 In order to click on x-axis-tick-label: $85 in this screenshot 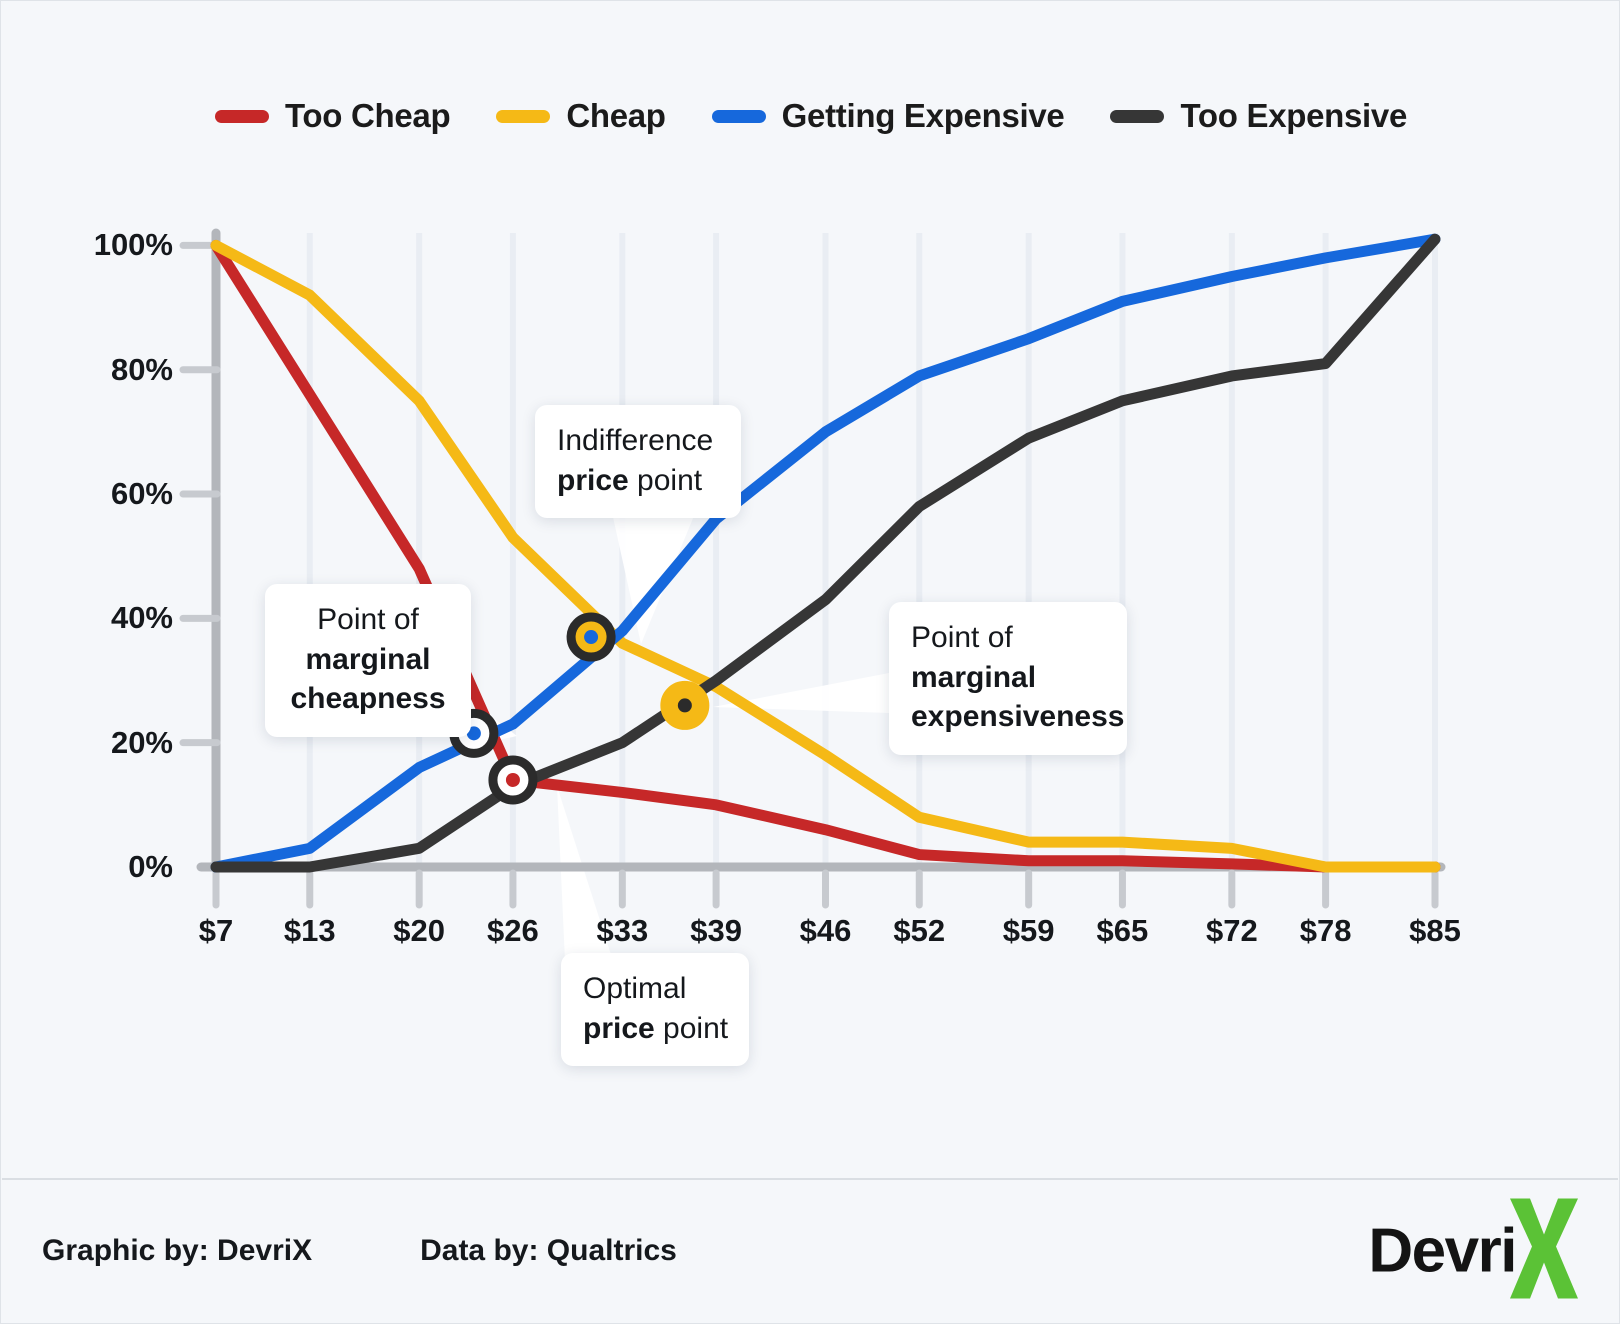, I will do `click(1435, 930)`.